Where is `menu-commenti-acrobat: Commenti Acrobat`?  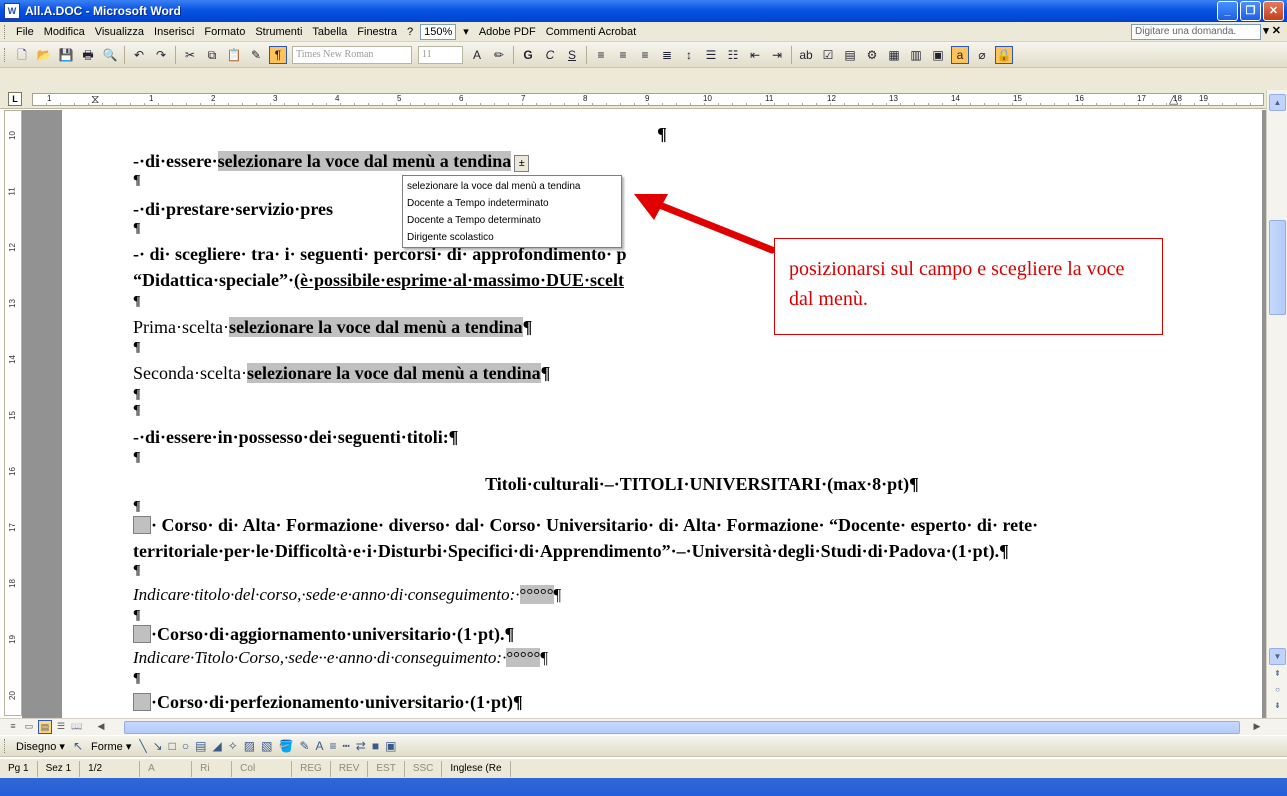 menu-commenti-acrobat: Commenti Acrobat is located at coordinates (591, 32).